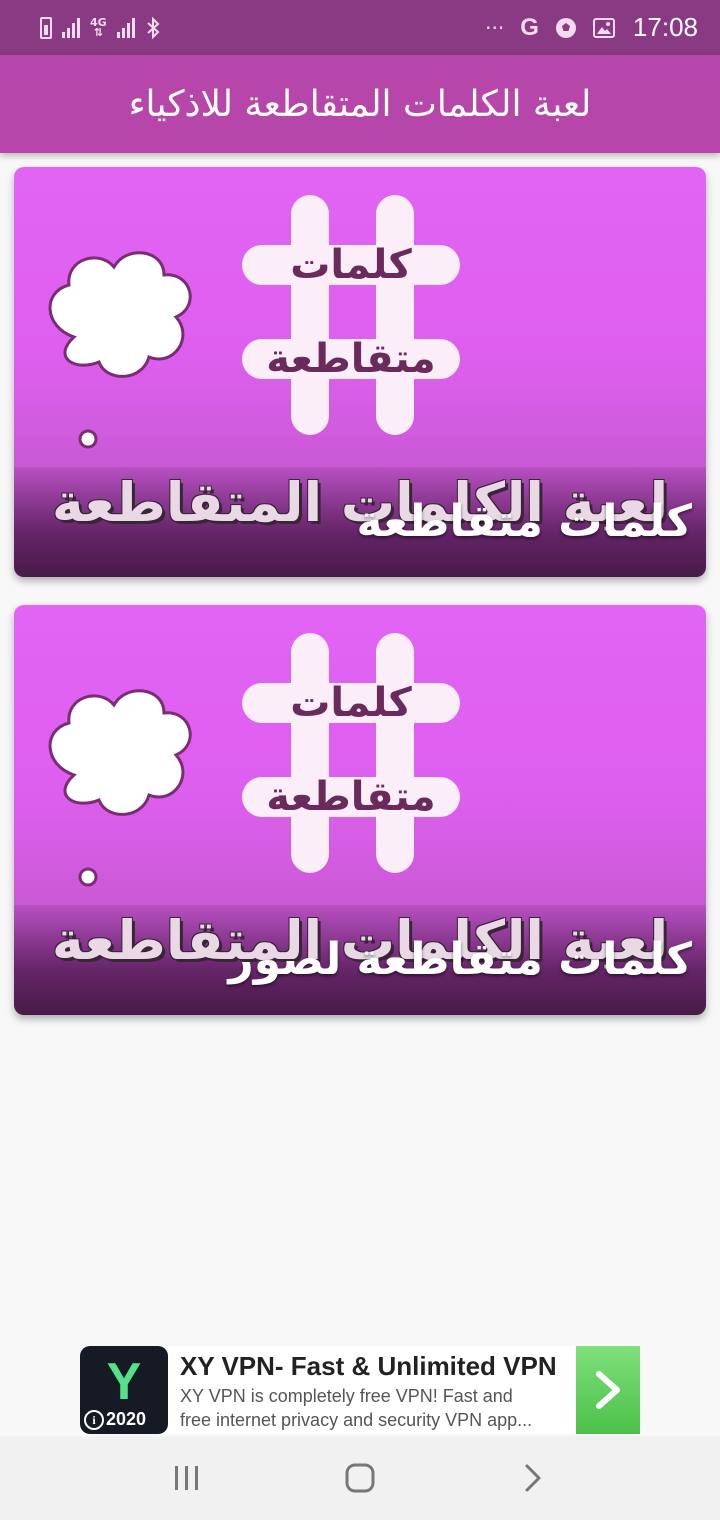 The height and width of the screenshot is (1520, 720). I want to click on clock: 17:08, so click(665, 27).